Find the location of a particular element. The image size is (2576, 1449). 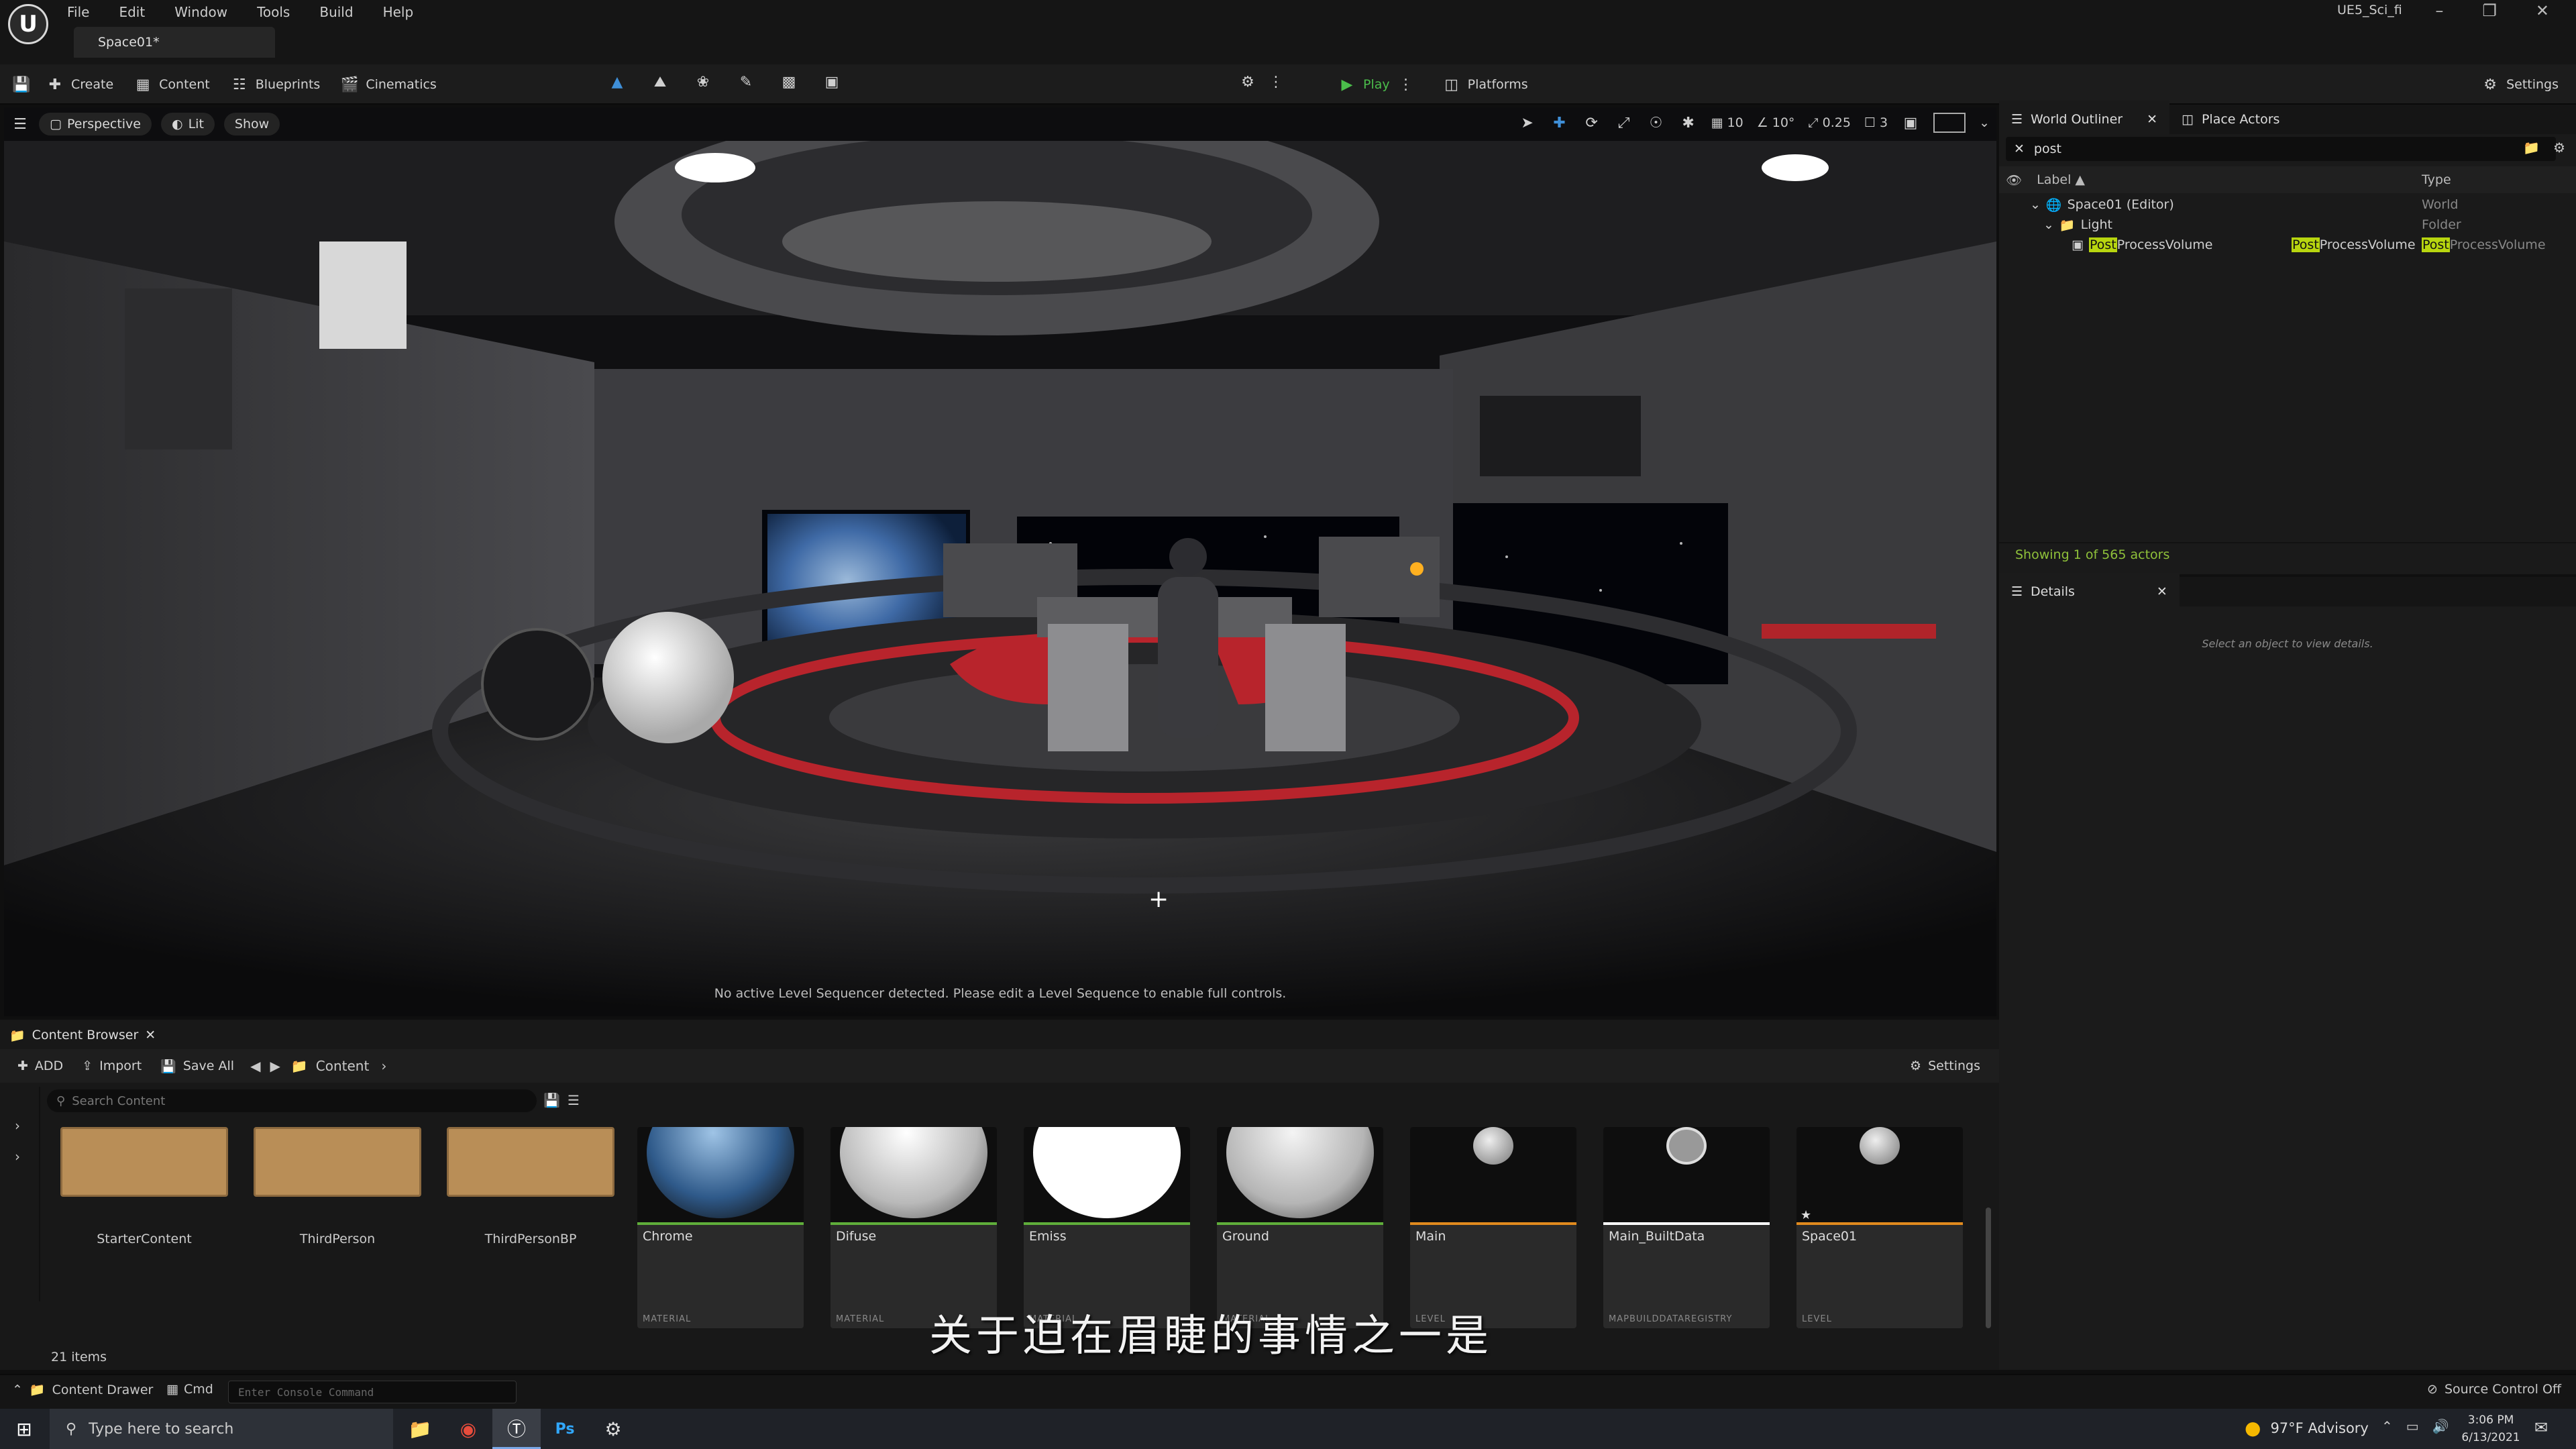

maximize-viewport-icon: ▣ is located at coordinates (1910, 122).